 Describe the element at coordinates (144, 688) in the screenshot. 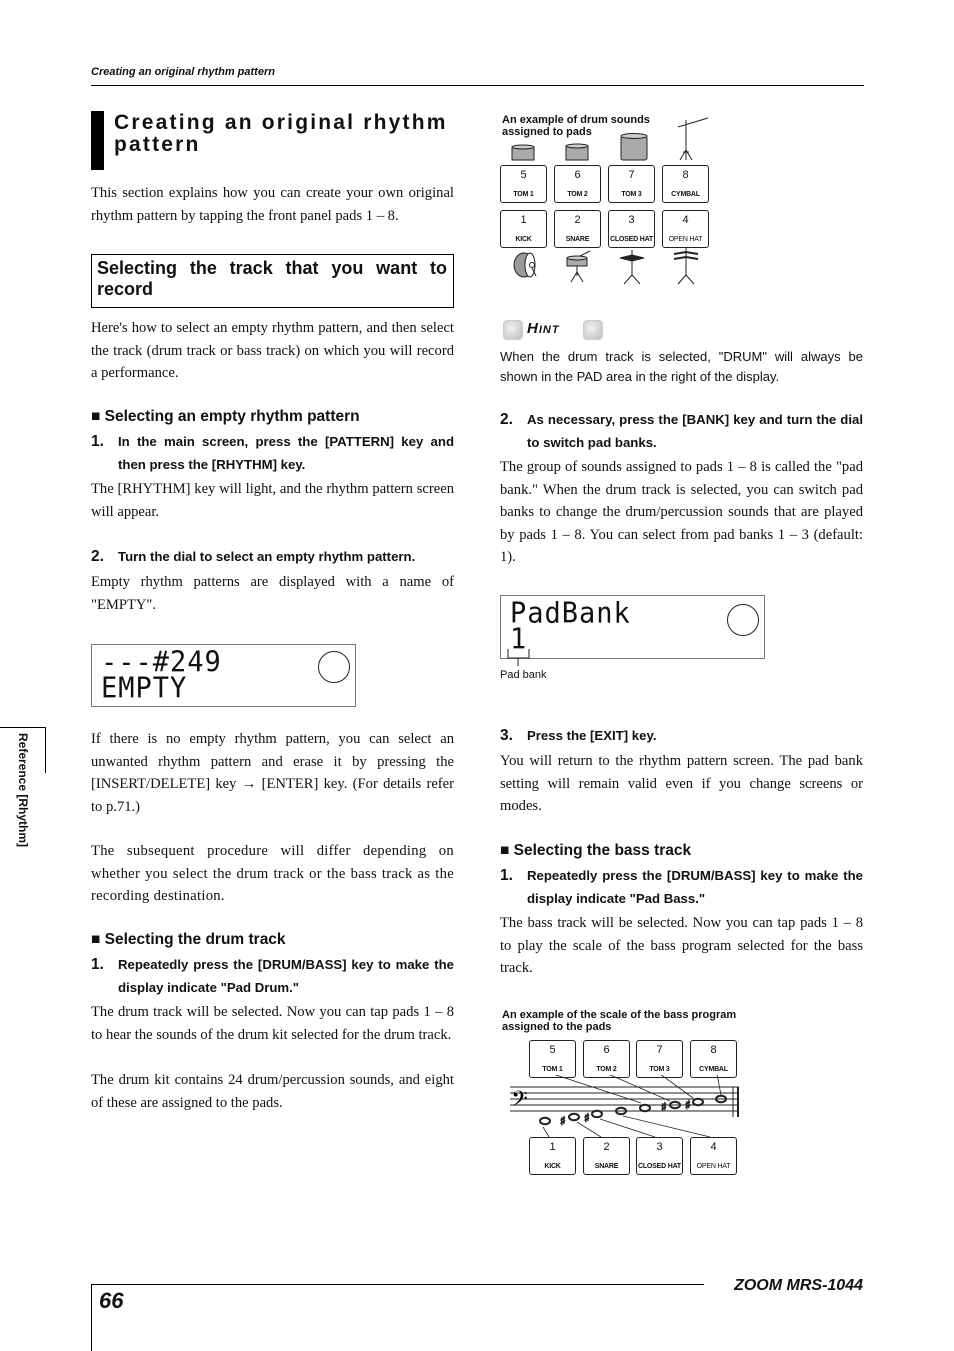

I see `lcd-line-2: EMPTY` at that location.